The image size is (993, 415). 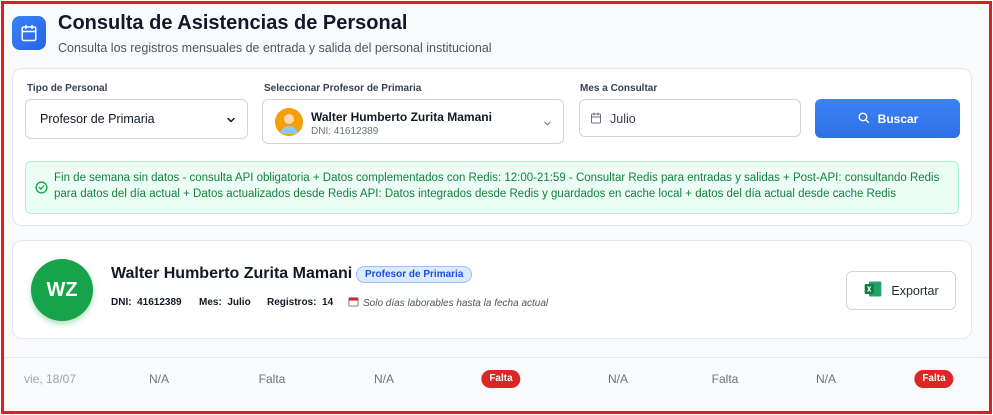 What do you see at coordinates (62, 290) in the screenshot?
I see `avatar: WZ` at bounding box center [62, 290].